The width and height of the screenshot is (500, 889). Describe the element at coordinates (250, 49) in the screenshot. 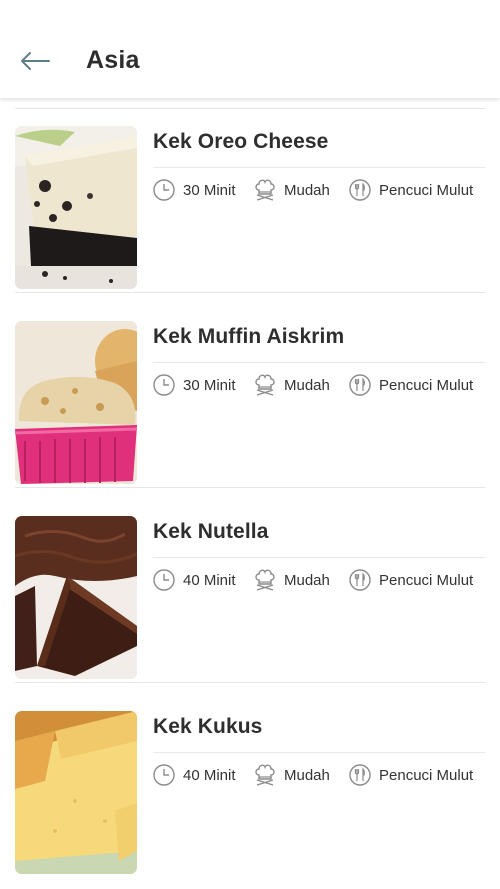

I see `app-bar: Asia` at that location.